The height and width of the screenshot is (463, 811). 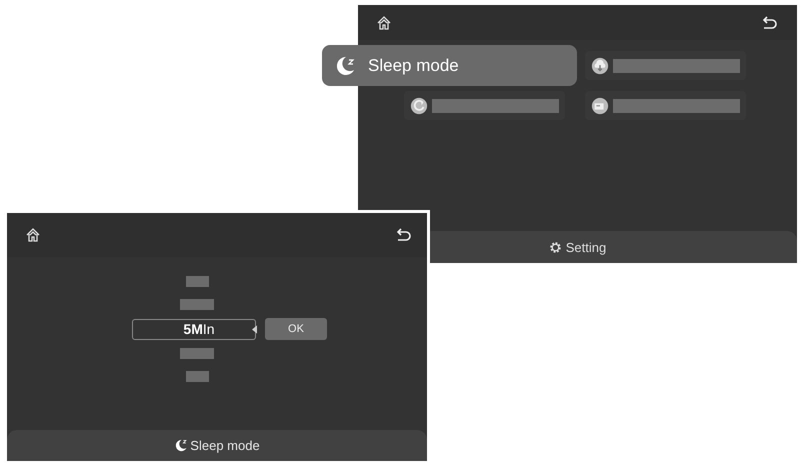 I want to click on menu-item: Sleep mode, so click(x=449, y=65).